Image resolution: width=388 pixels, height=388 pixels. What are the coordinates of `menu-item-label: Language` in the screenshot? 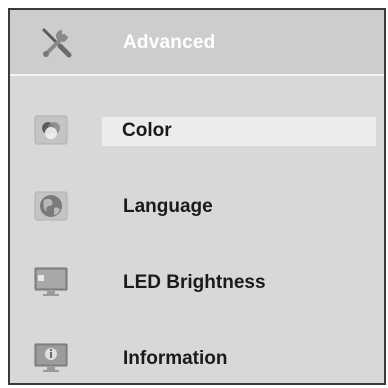 It's located at (168, 206).